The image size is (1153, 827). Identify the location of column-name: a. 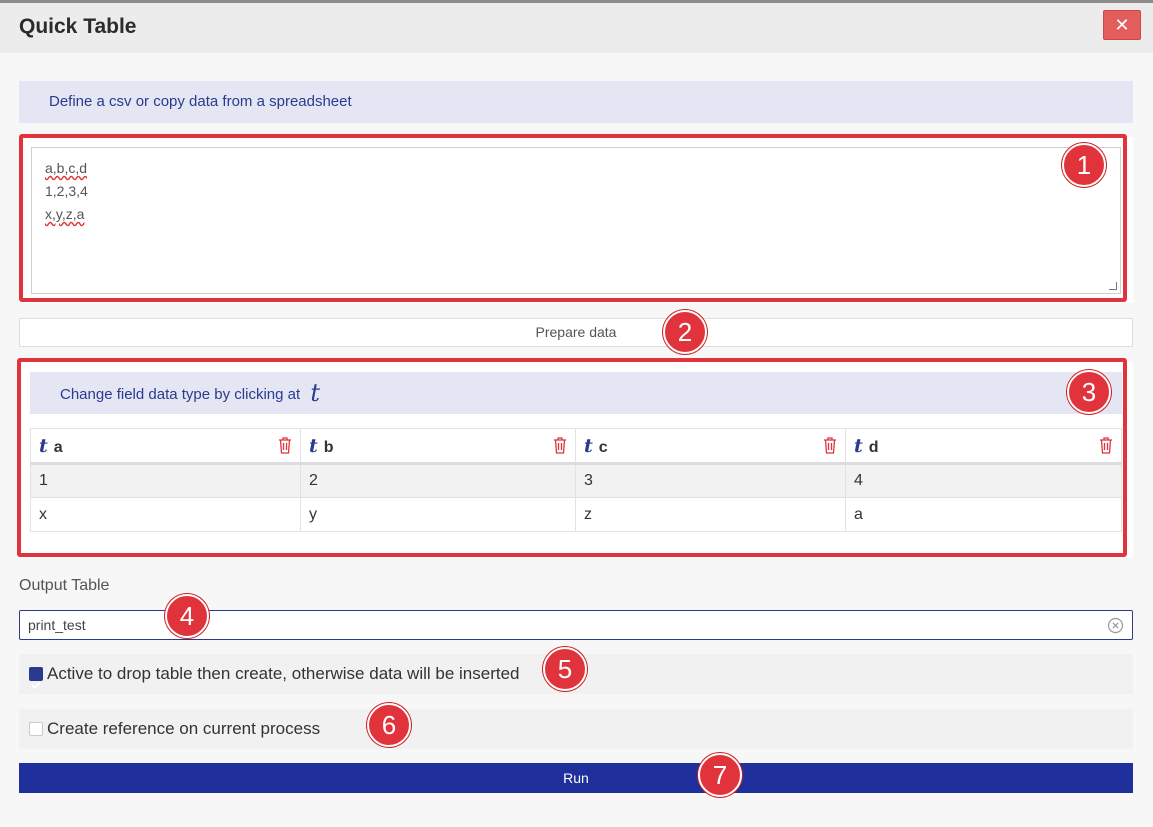
(58, 447).